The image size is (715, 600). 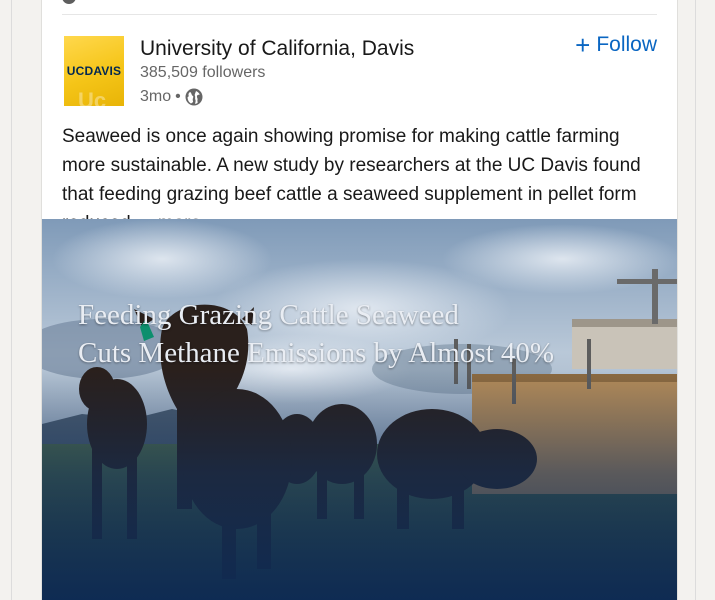 I want to click on author-name: University of California, Davis, so click(x=277, y=49).